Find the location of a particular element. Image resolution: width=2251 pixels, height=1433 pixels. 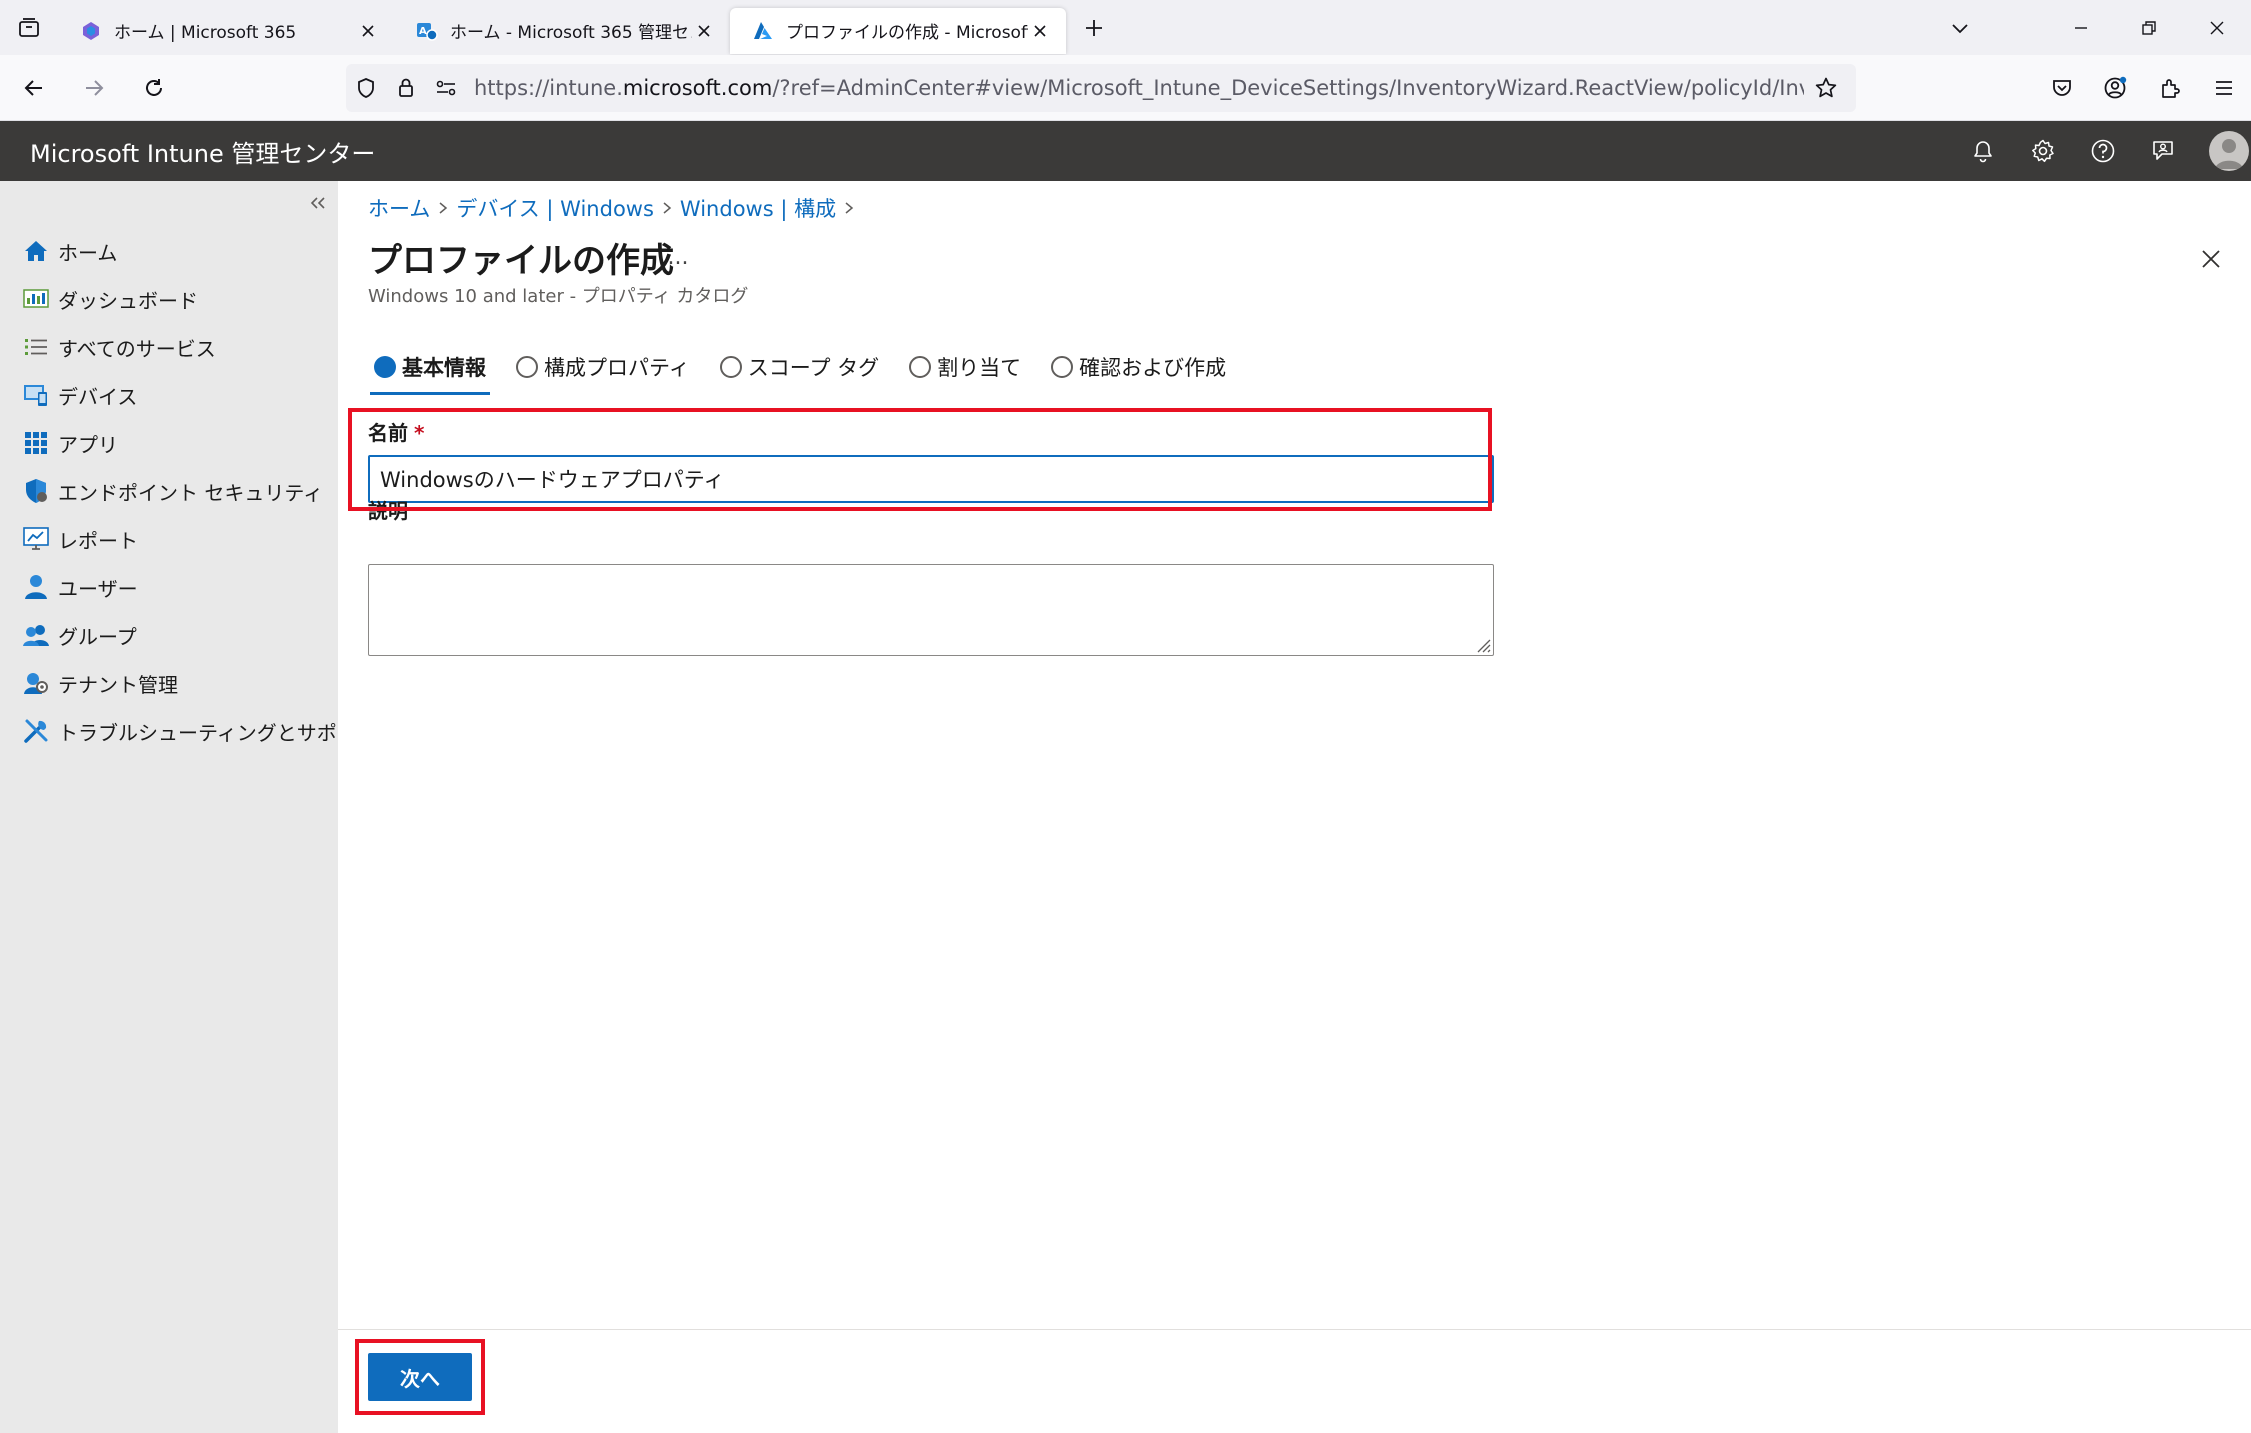

home-icon is located at coordinates (36, 251).